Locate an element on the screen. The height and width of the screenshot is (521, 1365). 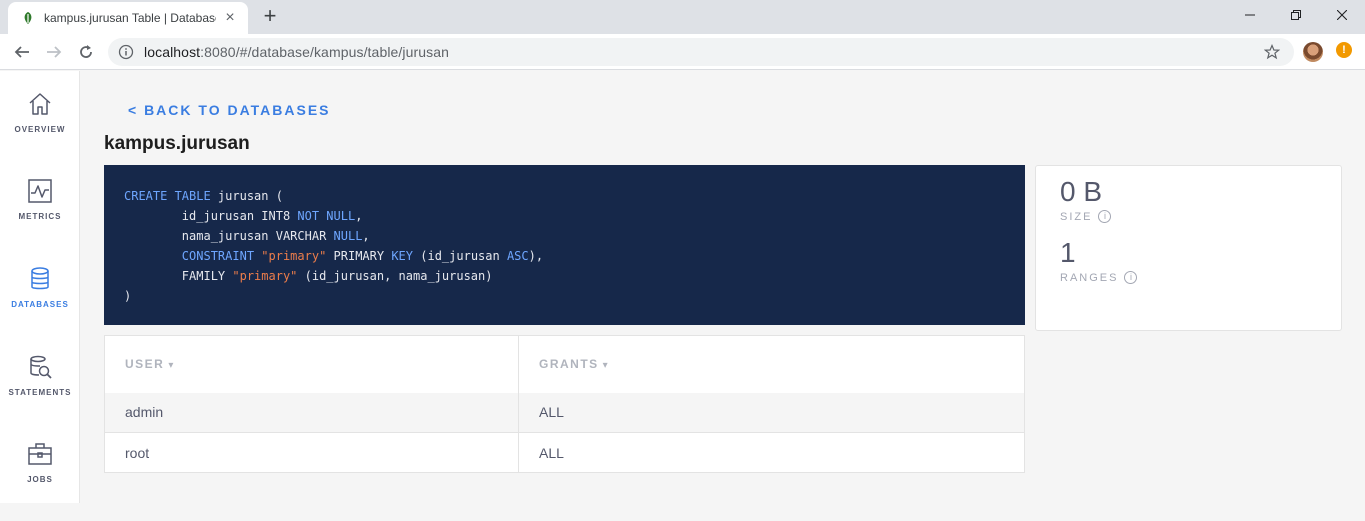
sidebar-item-label: STATEMENTS is located at coordinates (40, 392).